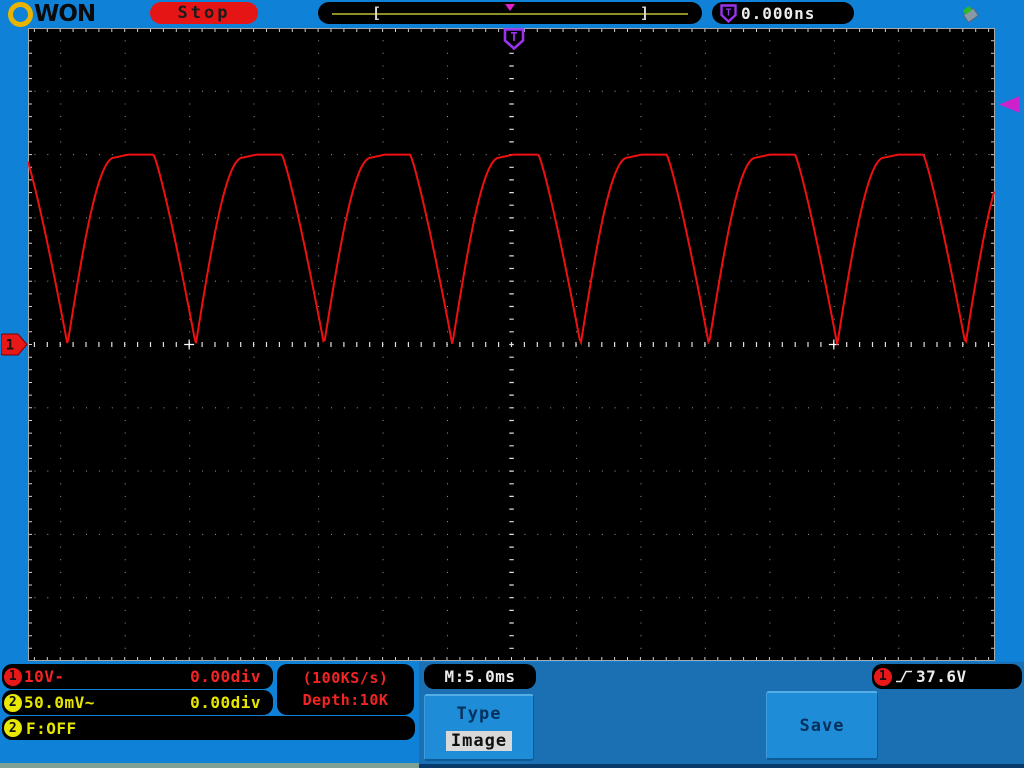 Image resolution: width=1024 pixels, height=768 pixels. I want to click on save-button: Save, so click(822, 725).